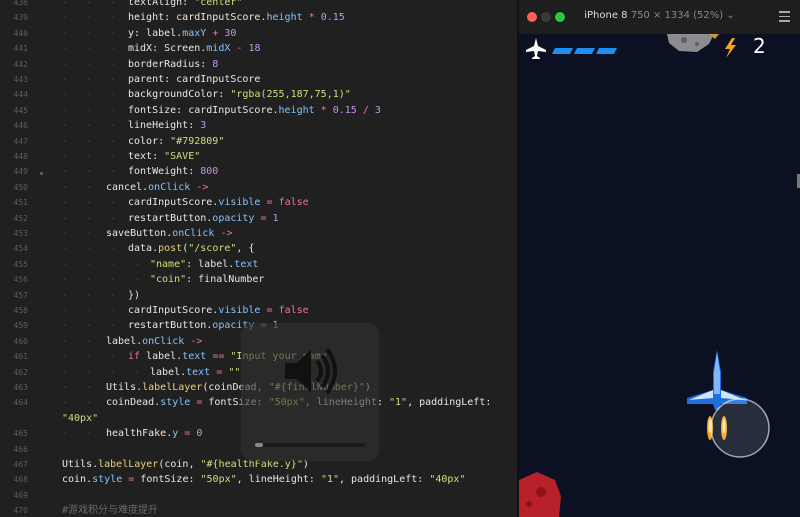 The image size is (800, 517). What do you see at coordinates (134, 295) in the screenshot?
I see `code-text: })` at bounding box center [134, 295].